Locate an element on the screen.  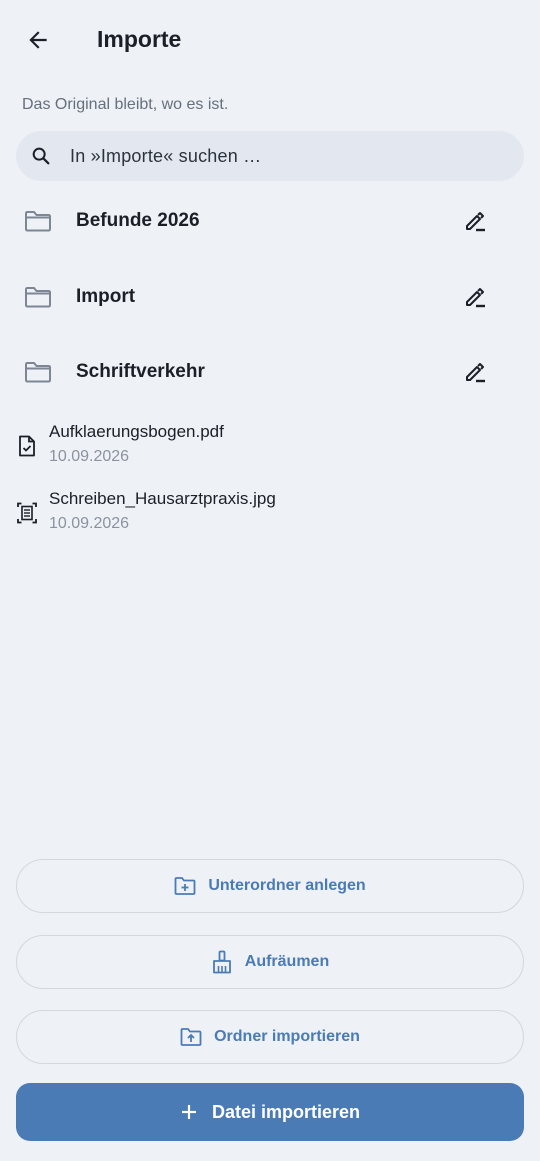
cleanup-label: Aufräumen is located at coordinates (287, 961).